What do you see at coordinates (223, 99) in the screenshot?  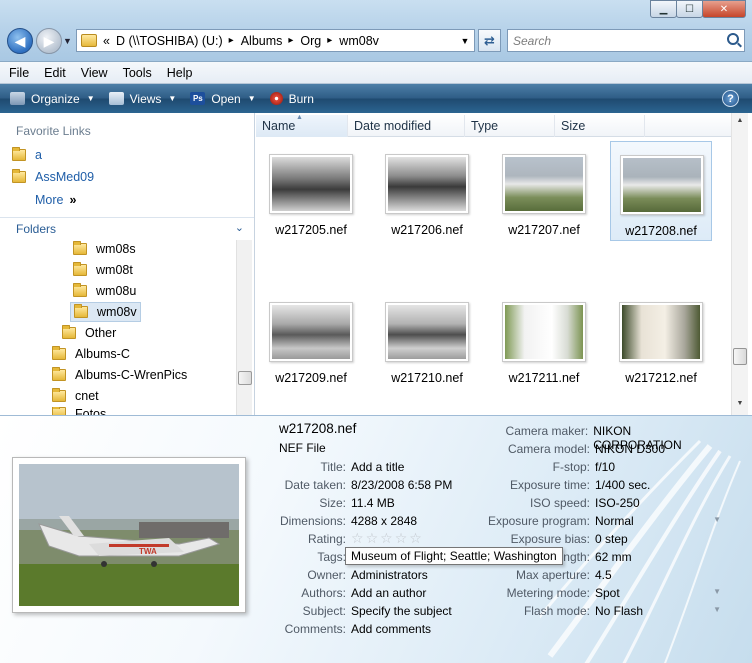 I see `open-button: Ps Open ▼` at bounding box center [223, 99].